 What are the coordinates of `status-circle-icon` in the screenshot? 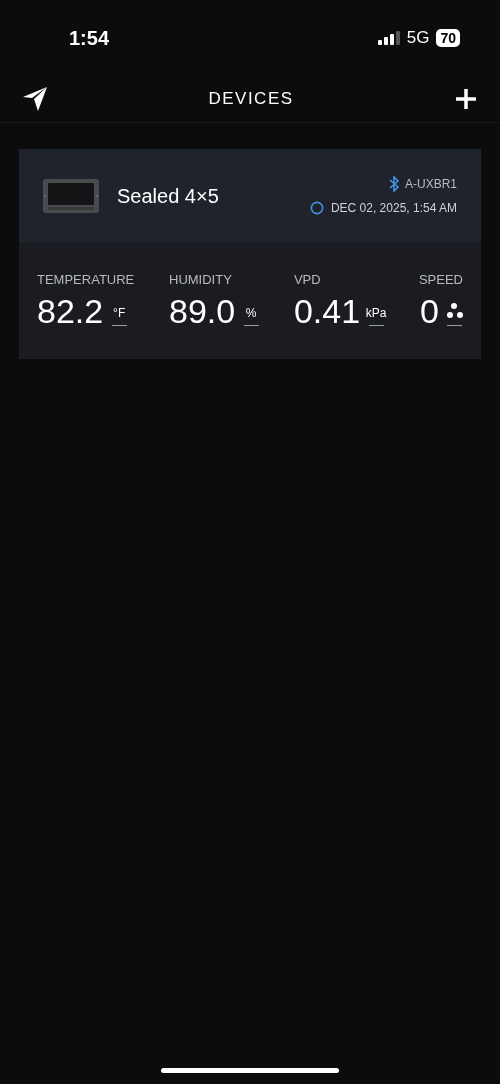 It's located at (316, 207).